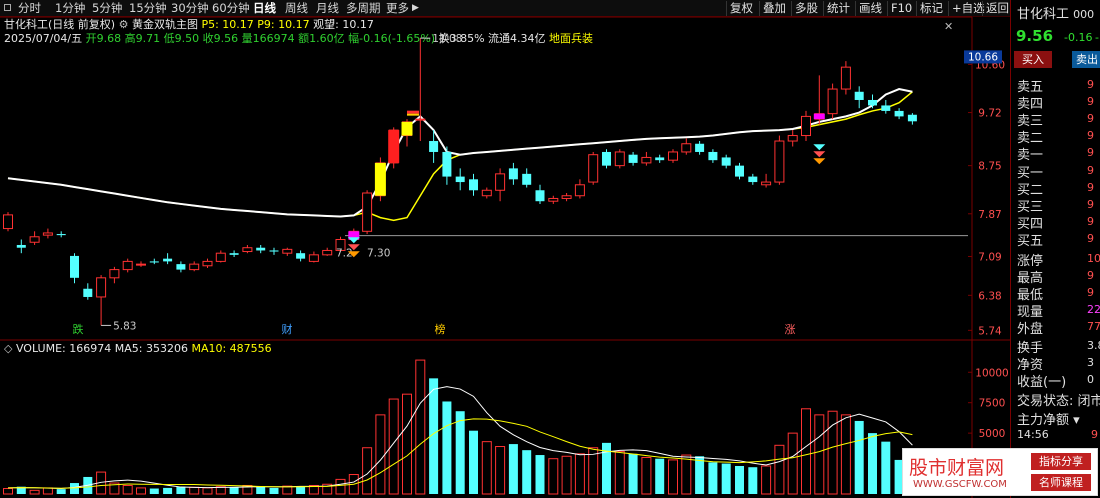  What do you see at coordinates (1090, 379) in the screenshot?
I see `stat-row-value: 0` at bounding box center [1090, 379].